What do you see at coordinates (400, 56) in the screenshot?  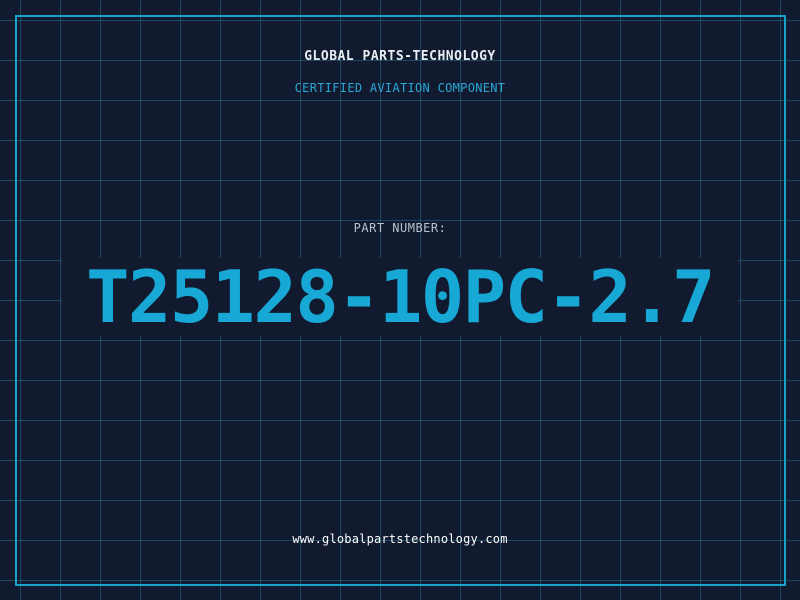 I see `company-name: GLOBAL PARTS-TECHNOLOGY` at bounding box center [400, 56].